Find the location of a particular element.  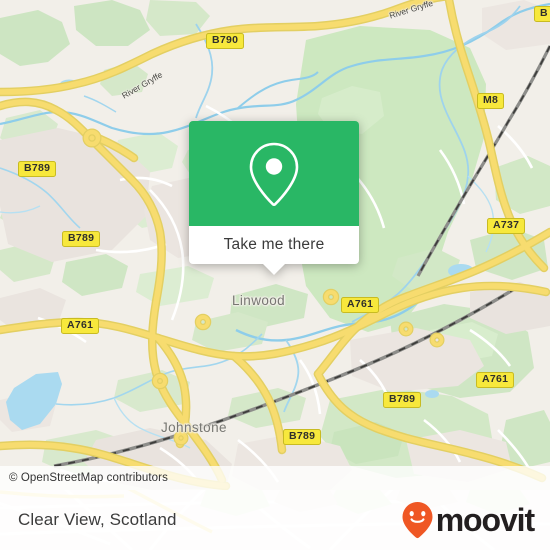

road-shield-b789-south: B789 is located at coordinates (302, 437).